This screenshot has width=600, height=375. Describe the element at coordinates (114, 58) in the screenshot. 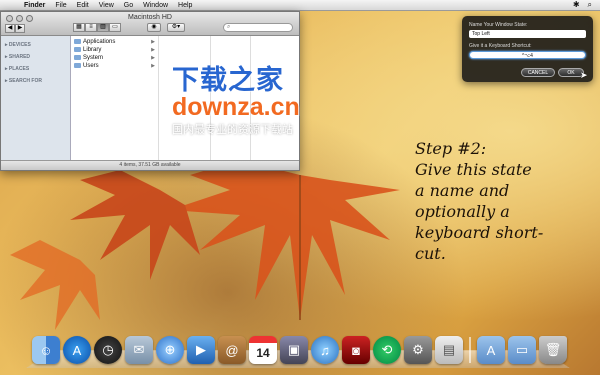

I see `list-item: System ▶` at that location.